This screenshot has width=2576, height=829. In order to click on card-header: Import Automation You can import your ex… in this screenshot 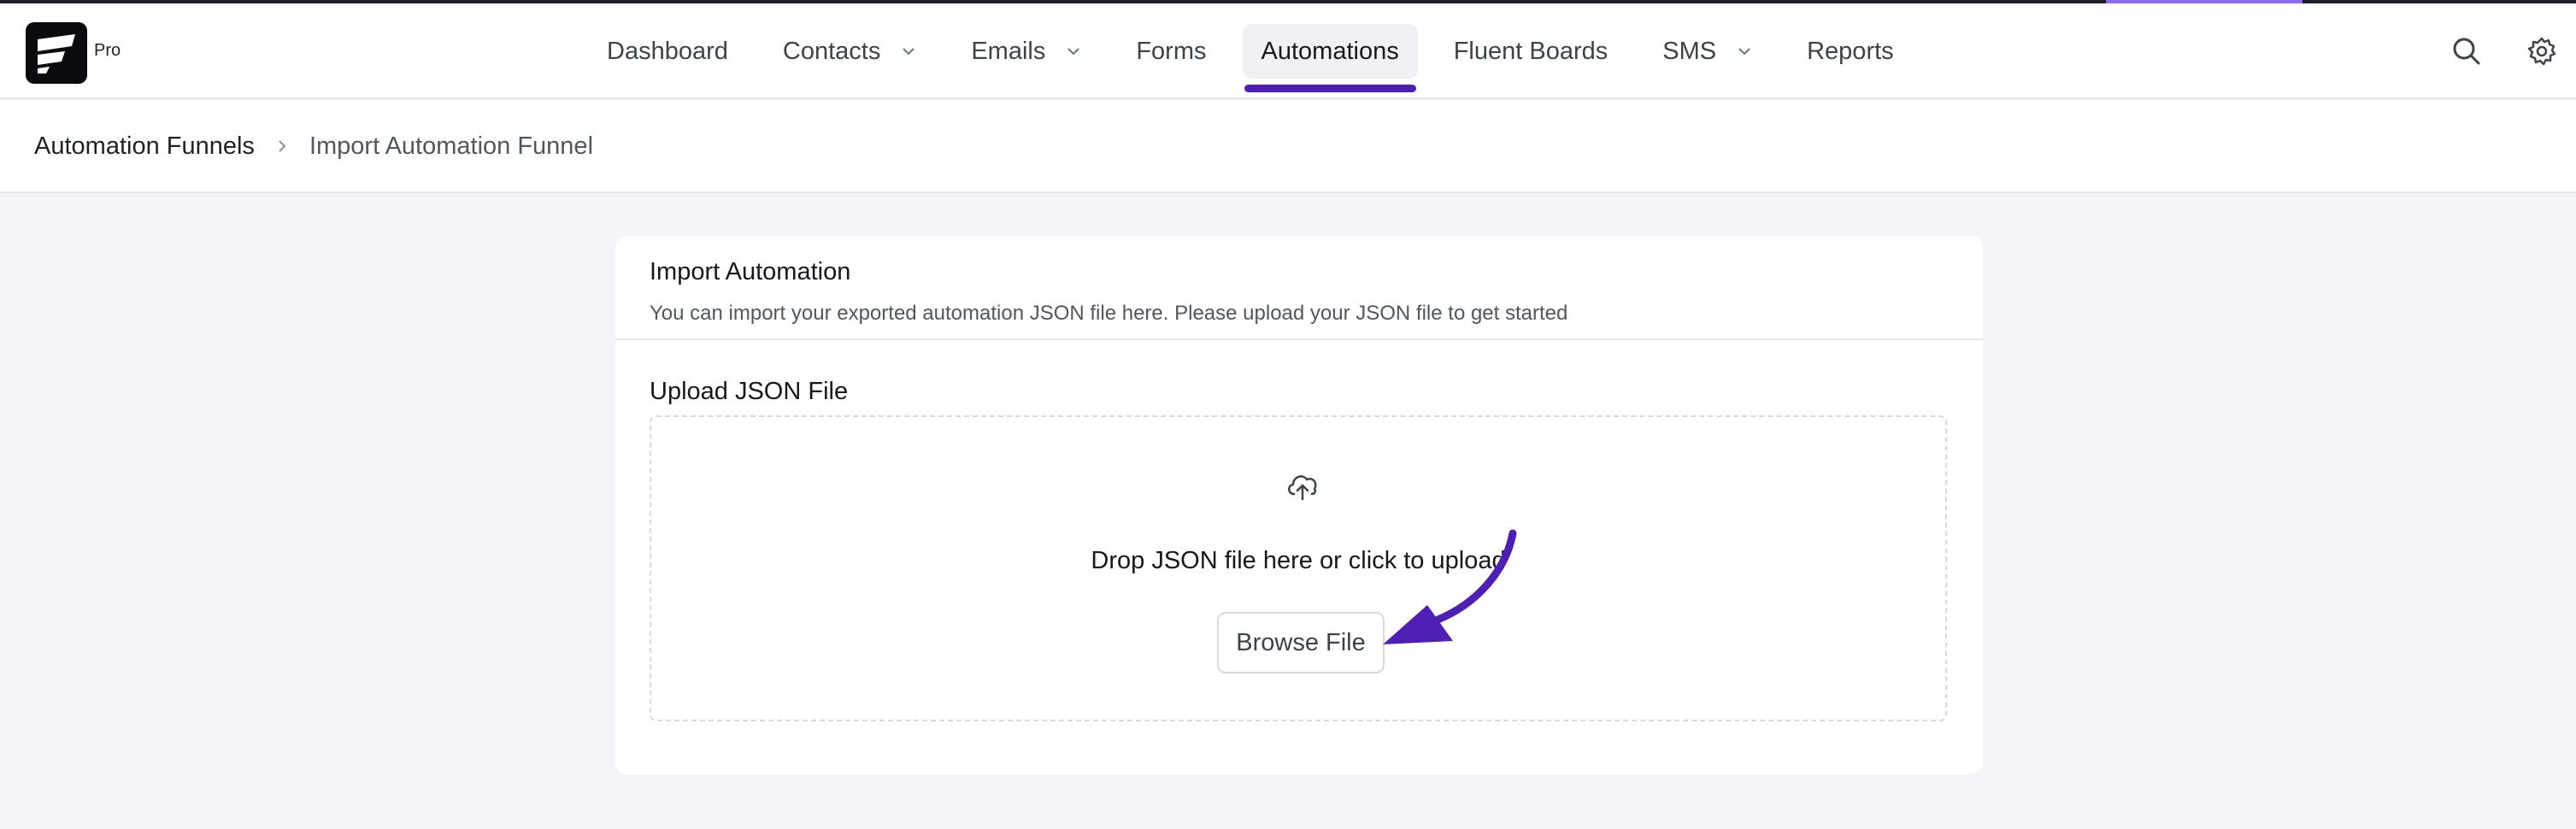, I will do `click(1299, 288)`.